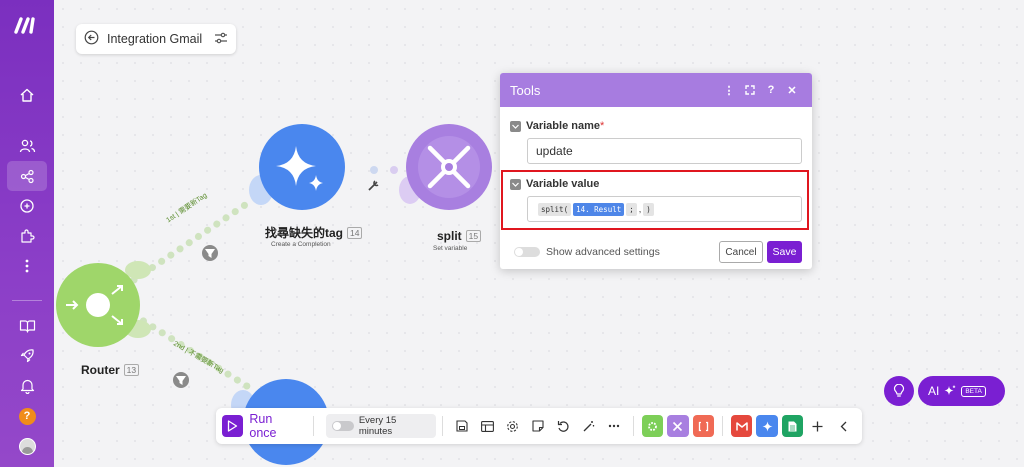 This screenshot has height=467, width=1024. I want to click on close-paren-token: ), so click(648, 209).